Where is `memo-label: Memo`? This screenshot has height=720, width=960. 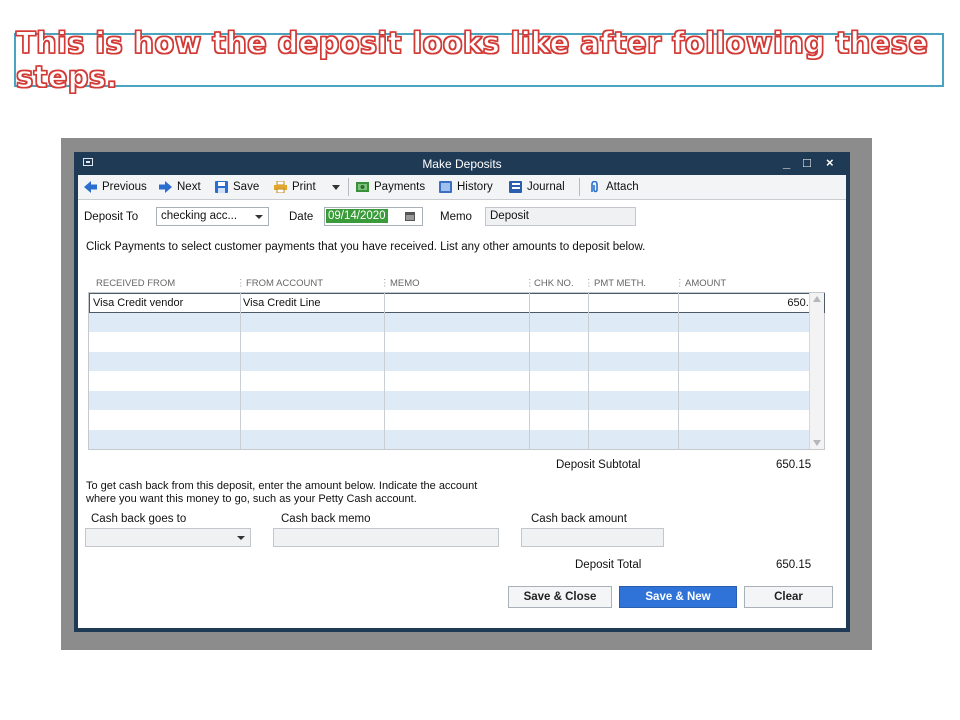
memo-label: Memo is located at coordinates (456, 217).